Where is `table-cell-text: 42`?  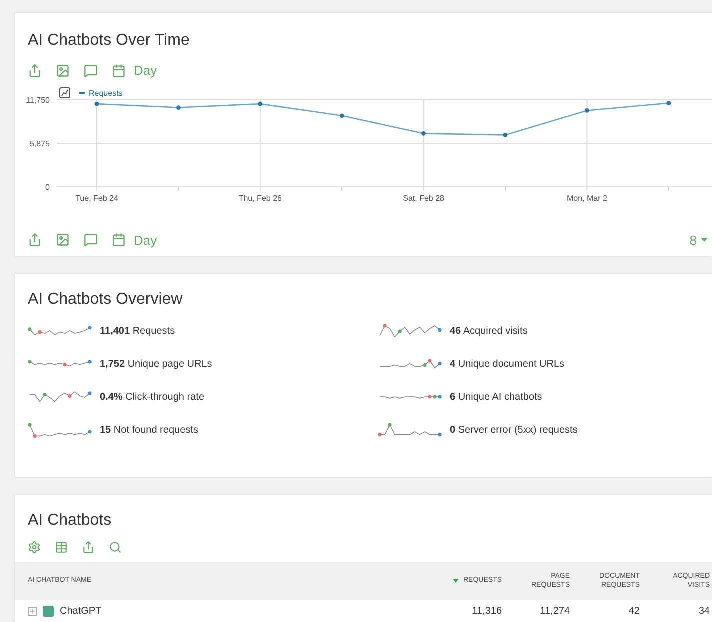
table-cell-text: 42 is located at coordinates (634, 611).